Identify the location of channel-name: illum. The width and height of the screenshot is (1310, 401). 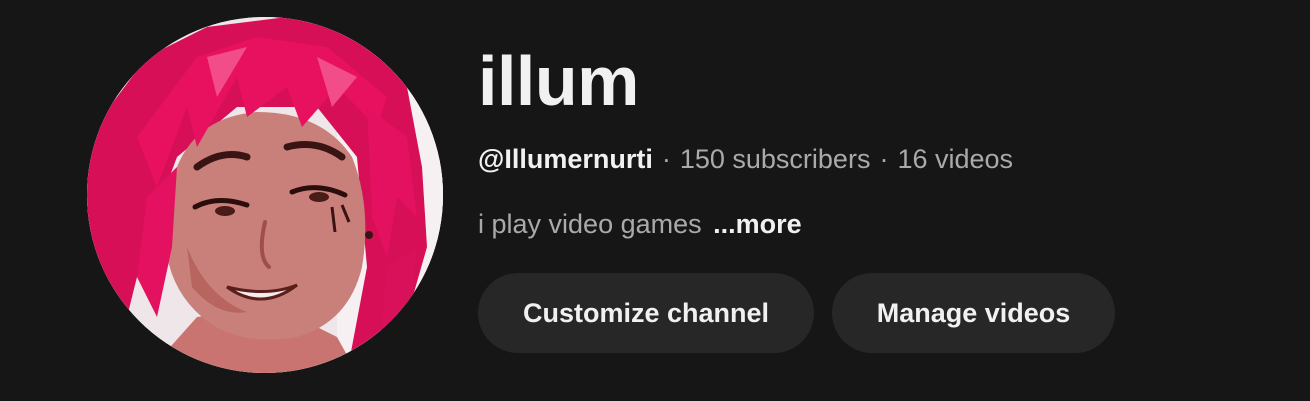
(558, 81).